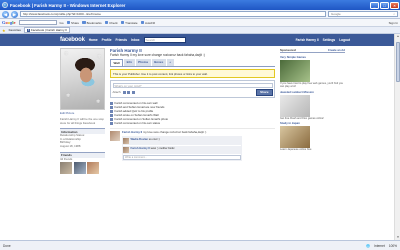 The image size is (400, 250). Describe the element at coordinates (192, 123) in the screenshot. I see `feed-item: Farish commented on his own status` at that location.